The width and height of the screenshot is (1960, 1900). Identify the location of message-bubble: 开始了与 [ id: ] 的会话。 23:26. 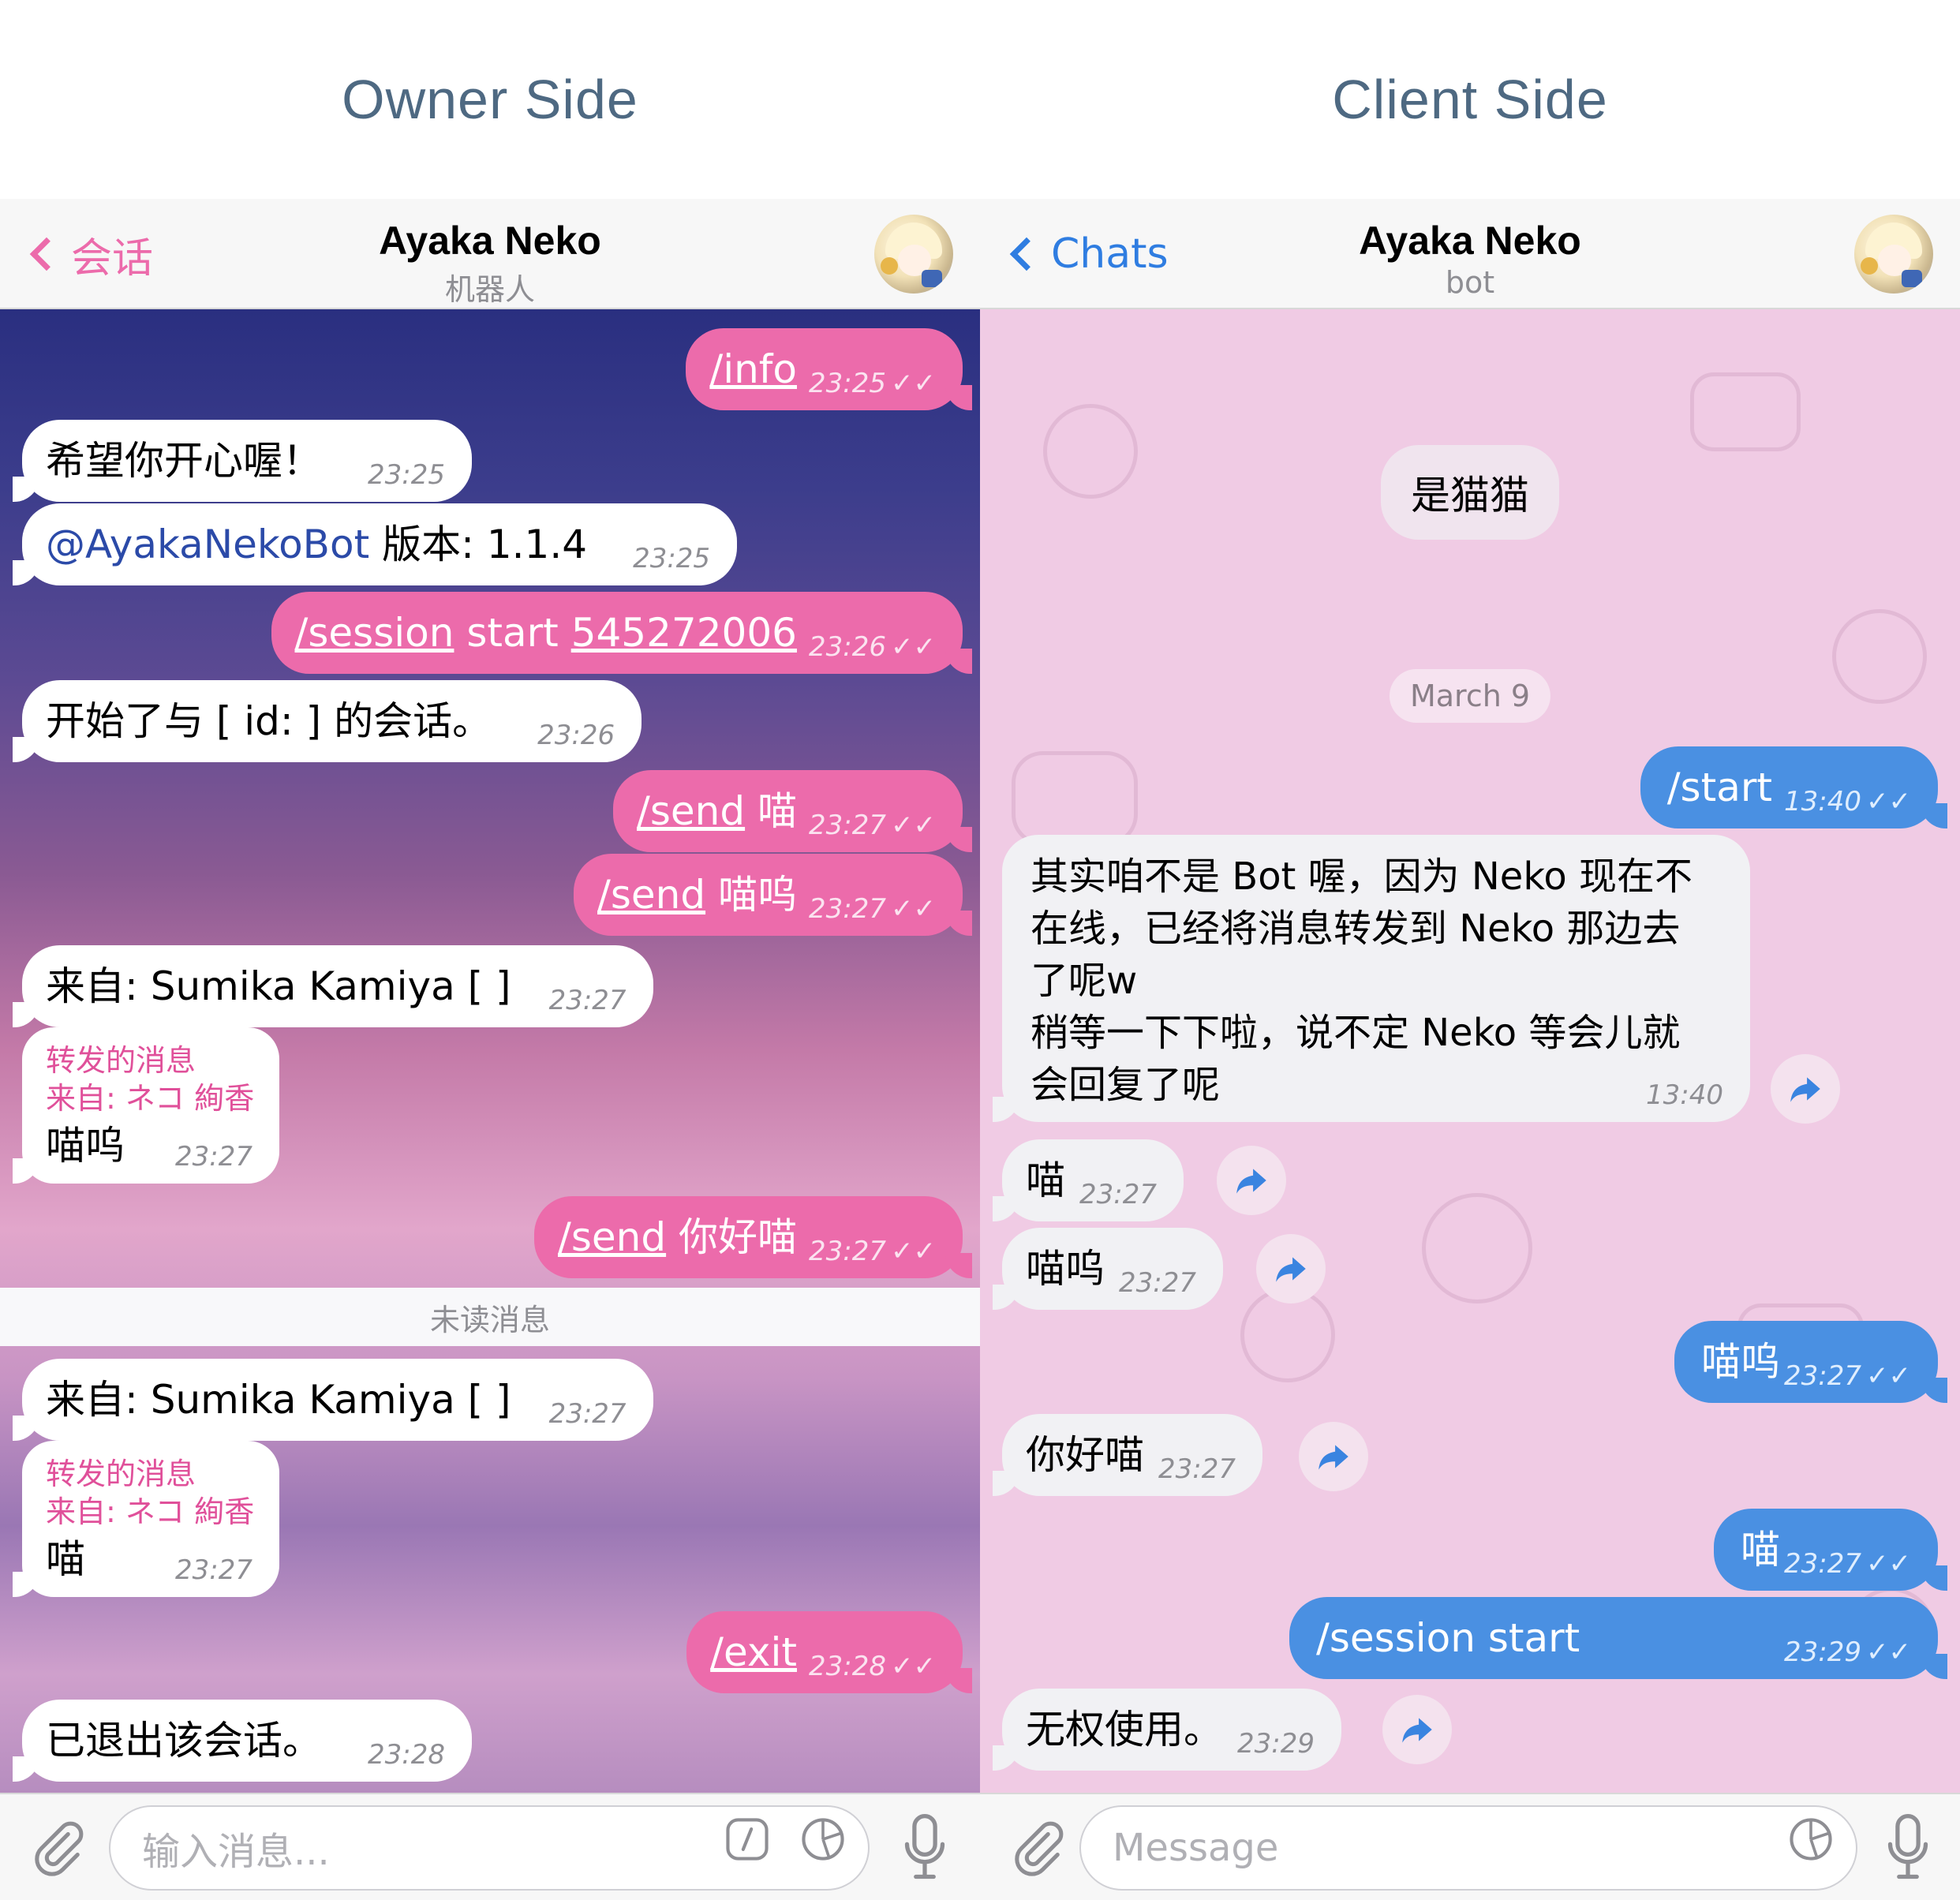
(327, 721).